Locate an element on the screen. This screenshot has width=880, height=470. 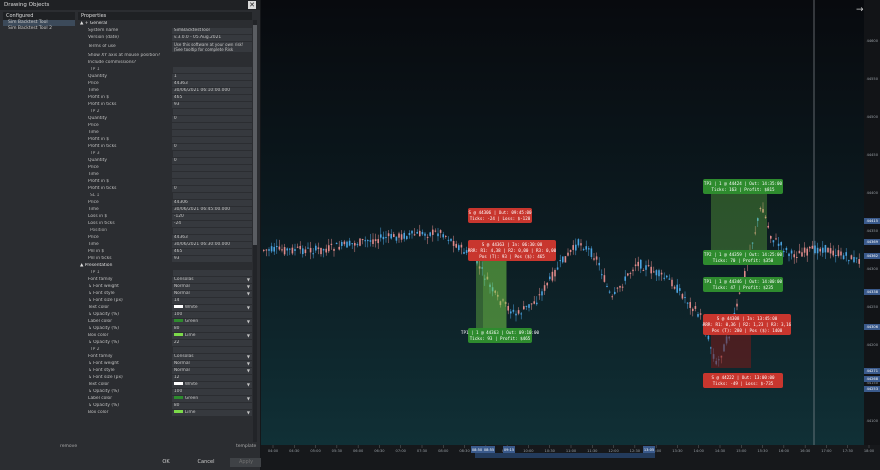
arrow-right-icon: → is located at coordinates (860, 10).